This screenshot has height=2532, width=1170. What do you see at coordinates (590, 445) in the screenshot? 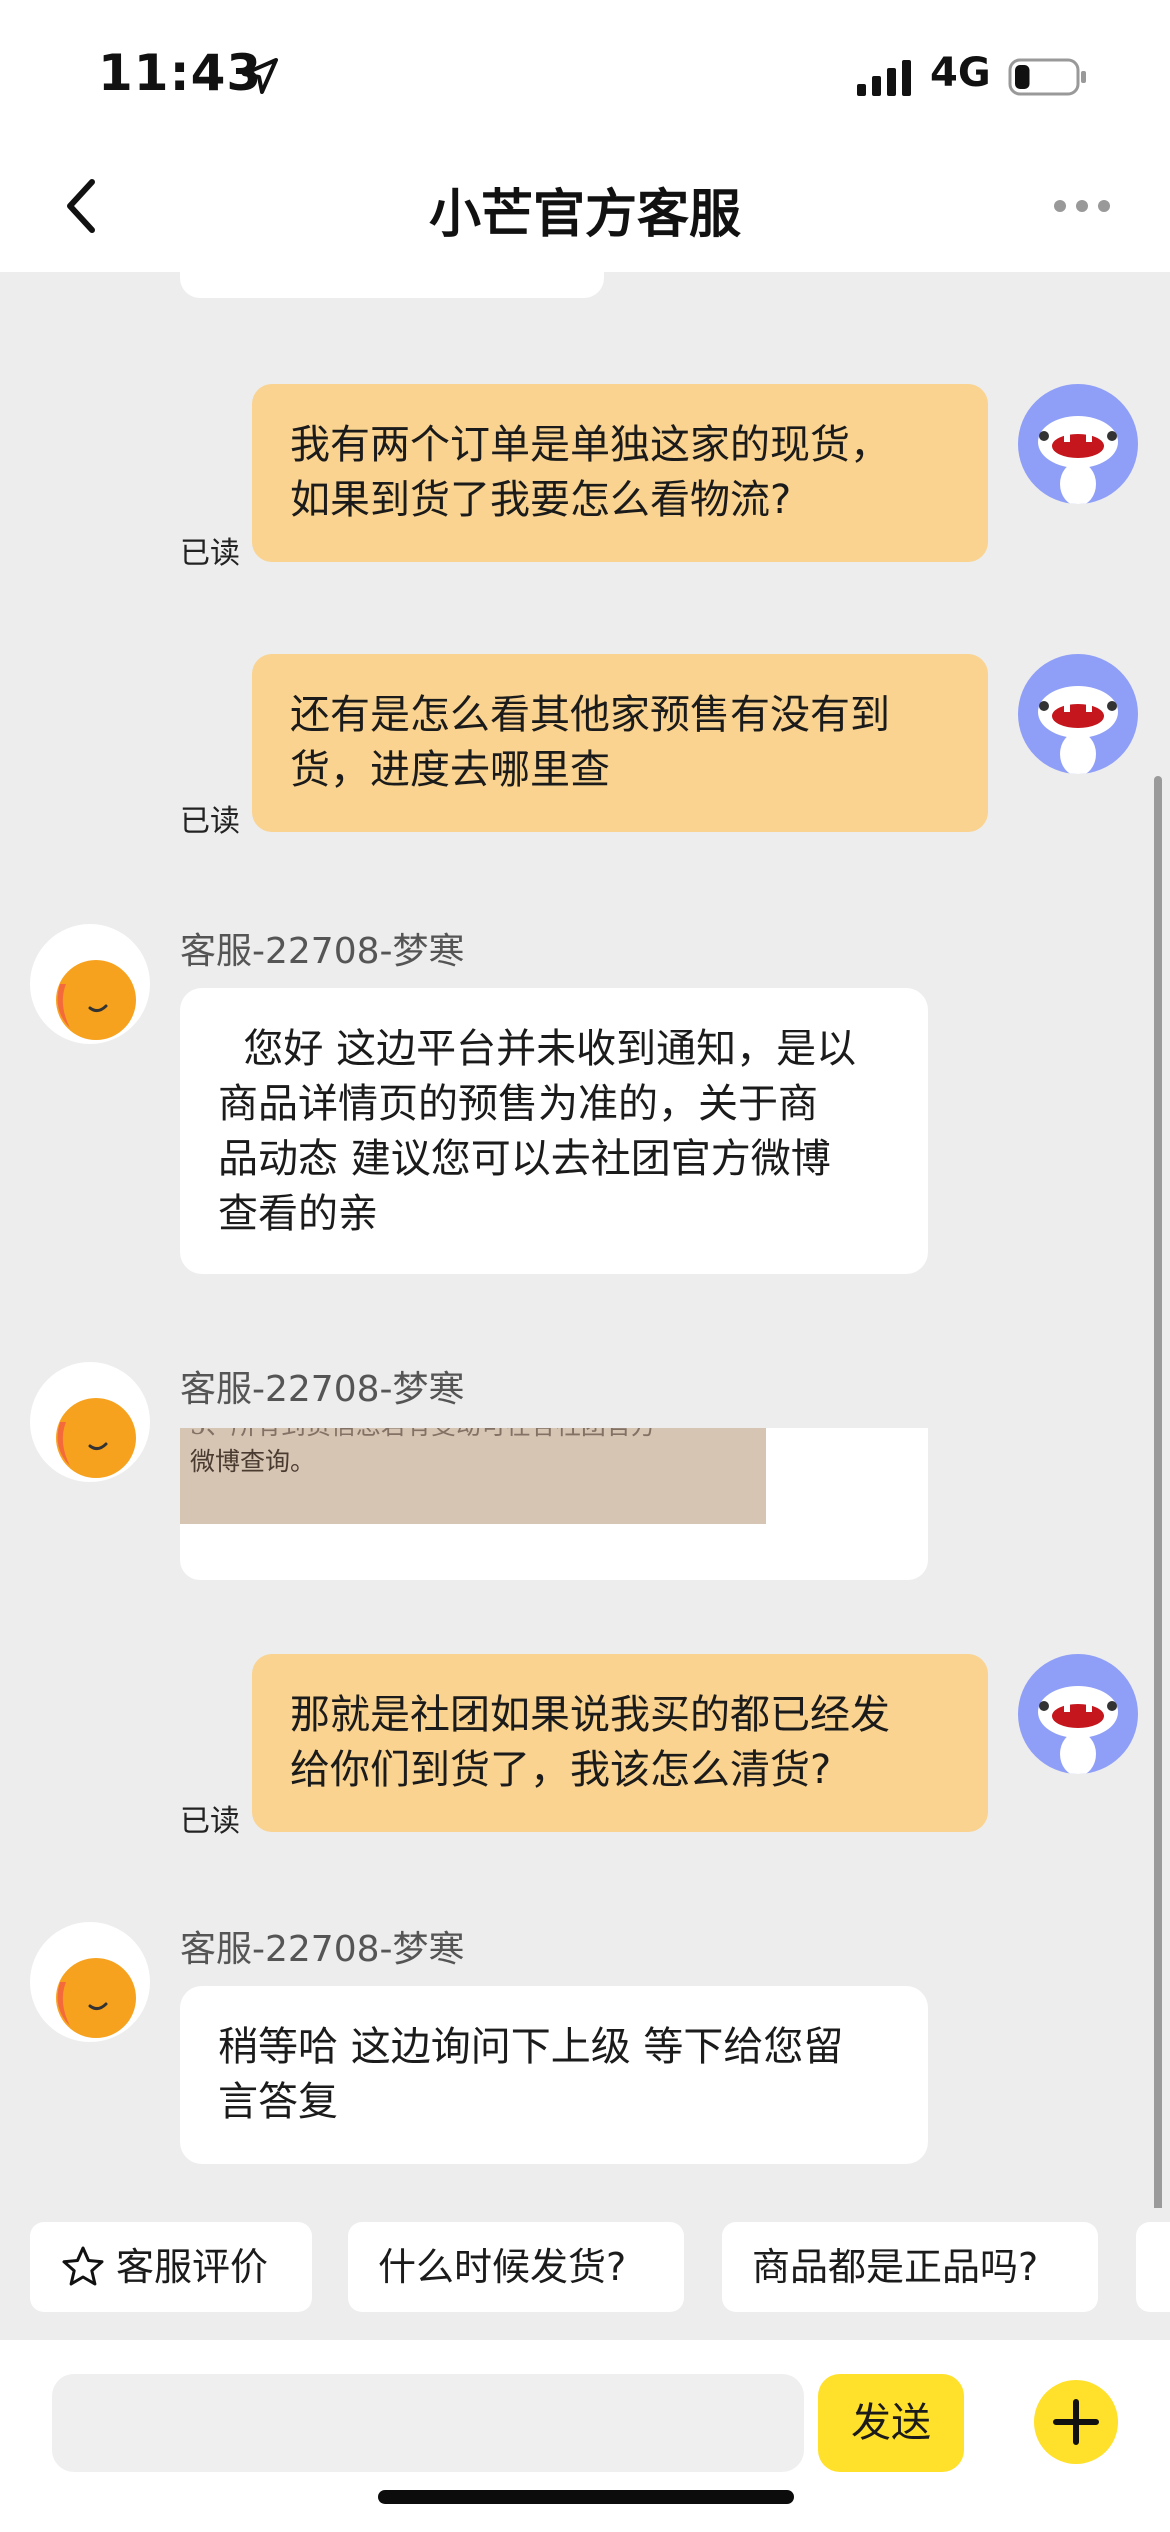
I see `message-line: 我有两个订单是单独这家的现货，` at bounding box center [590, 445].